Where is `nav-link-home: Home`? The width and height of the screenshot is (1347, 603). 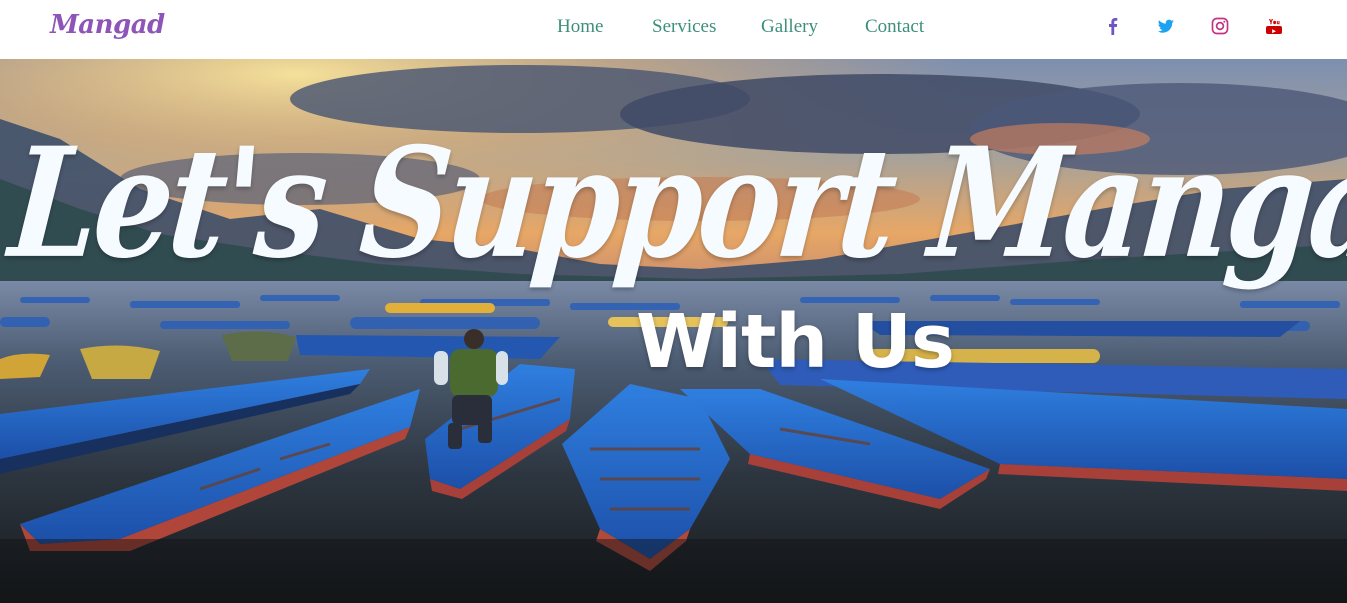
nav-link-home: Home is located at coordinates (580, 27).